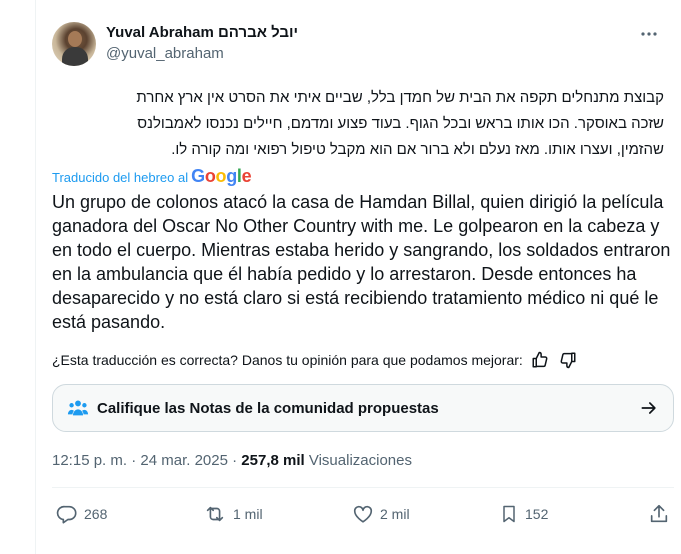  I want to click on translated-from-link: Traducido del hebreo al Google, so click(152, 176).